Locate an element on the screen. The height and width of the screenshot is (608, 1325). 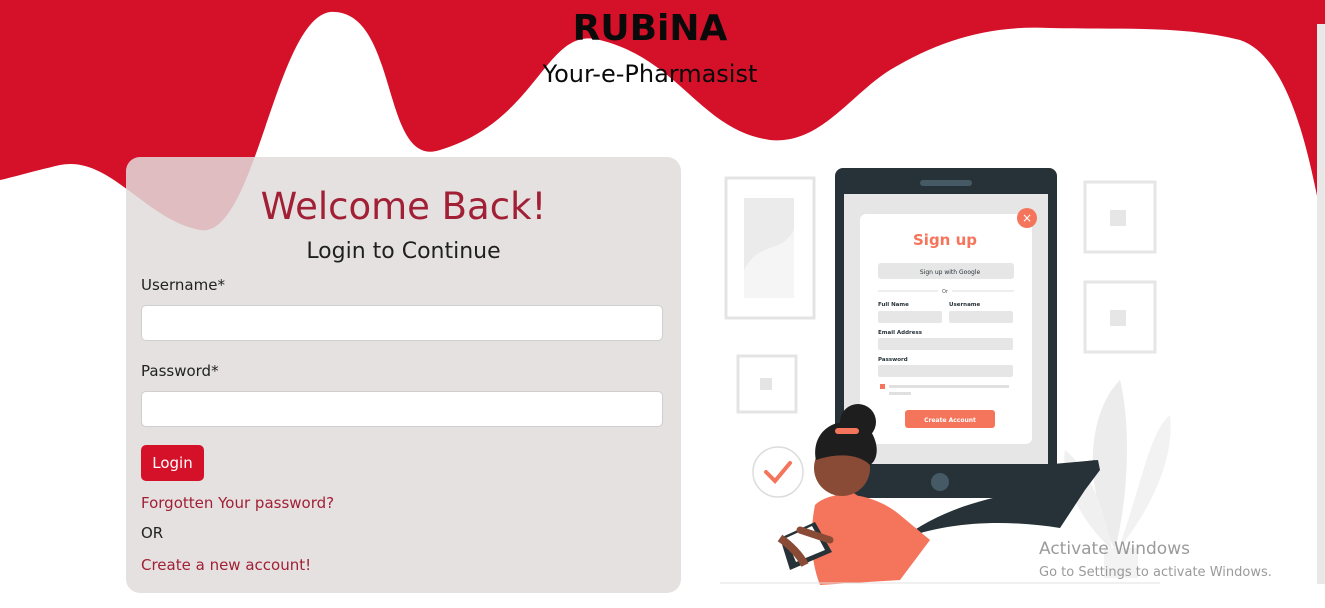
or-separator: OR is located at coordinates (152, 533).